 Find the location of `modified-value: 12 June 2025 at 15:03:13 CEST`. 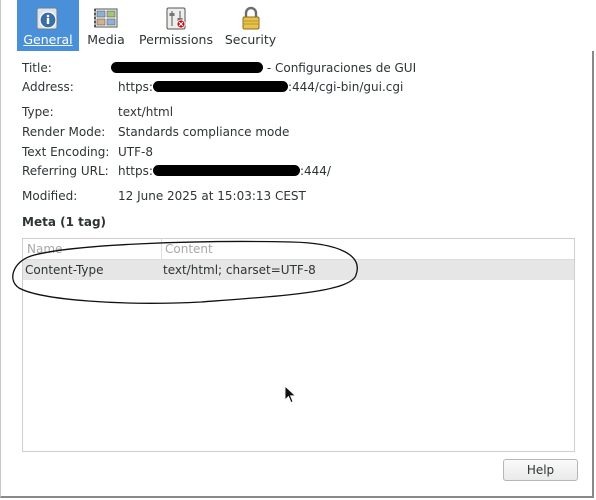

modified-value: 12 June 2025 at 15:03:13 CEST is located at coordinates (212, 196).